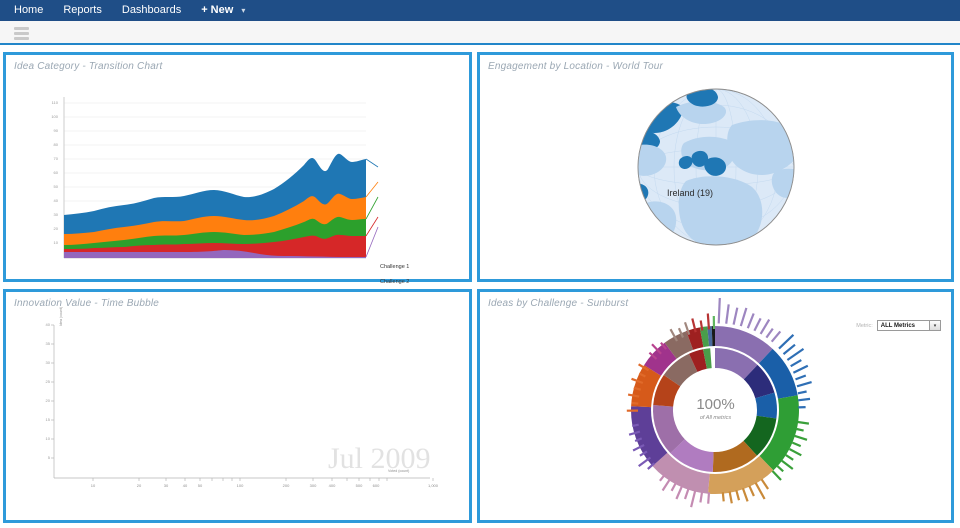  What do you see at coordinates (166, 485) in the screenshot?
I see `bubble-x-tick-30: 30` at bounding box center [166, 485].